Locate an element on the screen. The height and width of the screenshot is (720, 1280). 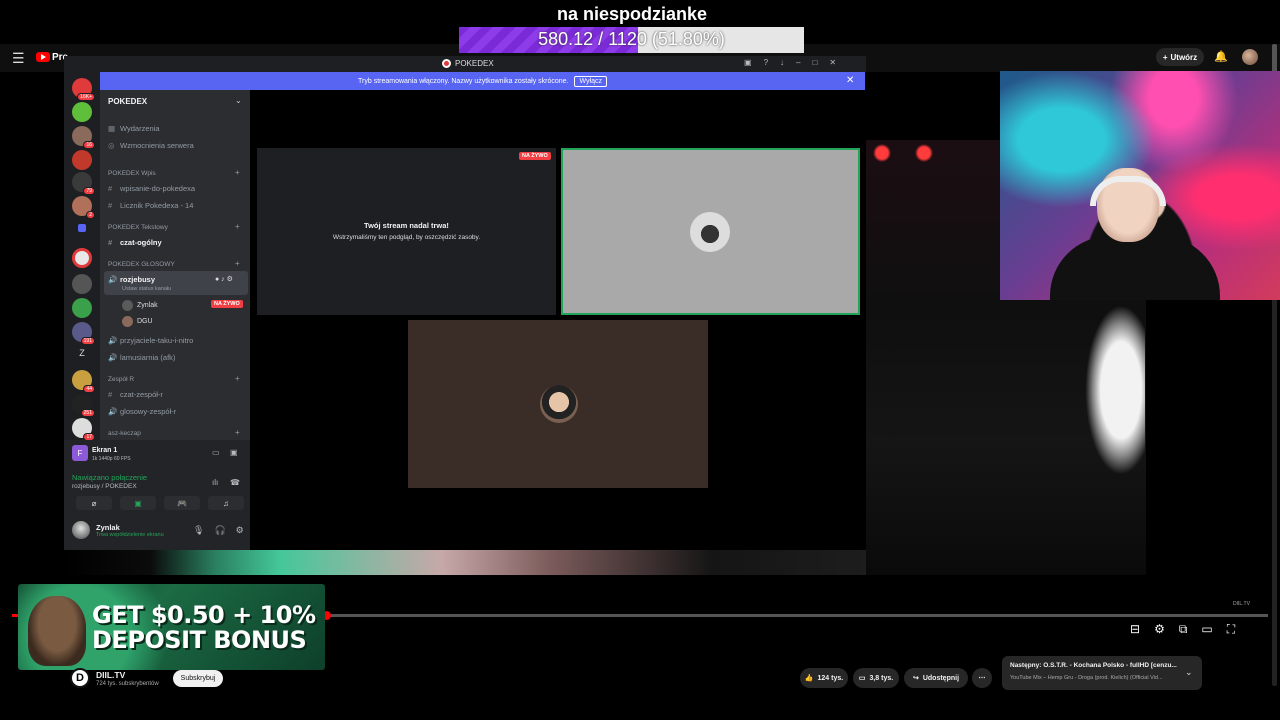
own-stream-tile is located at coordinates (406, 231).